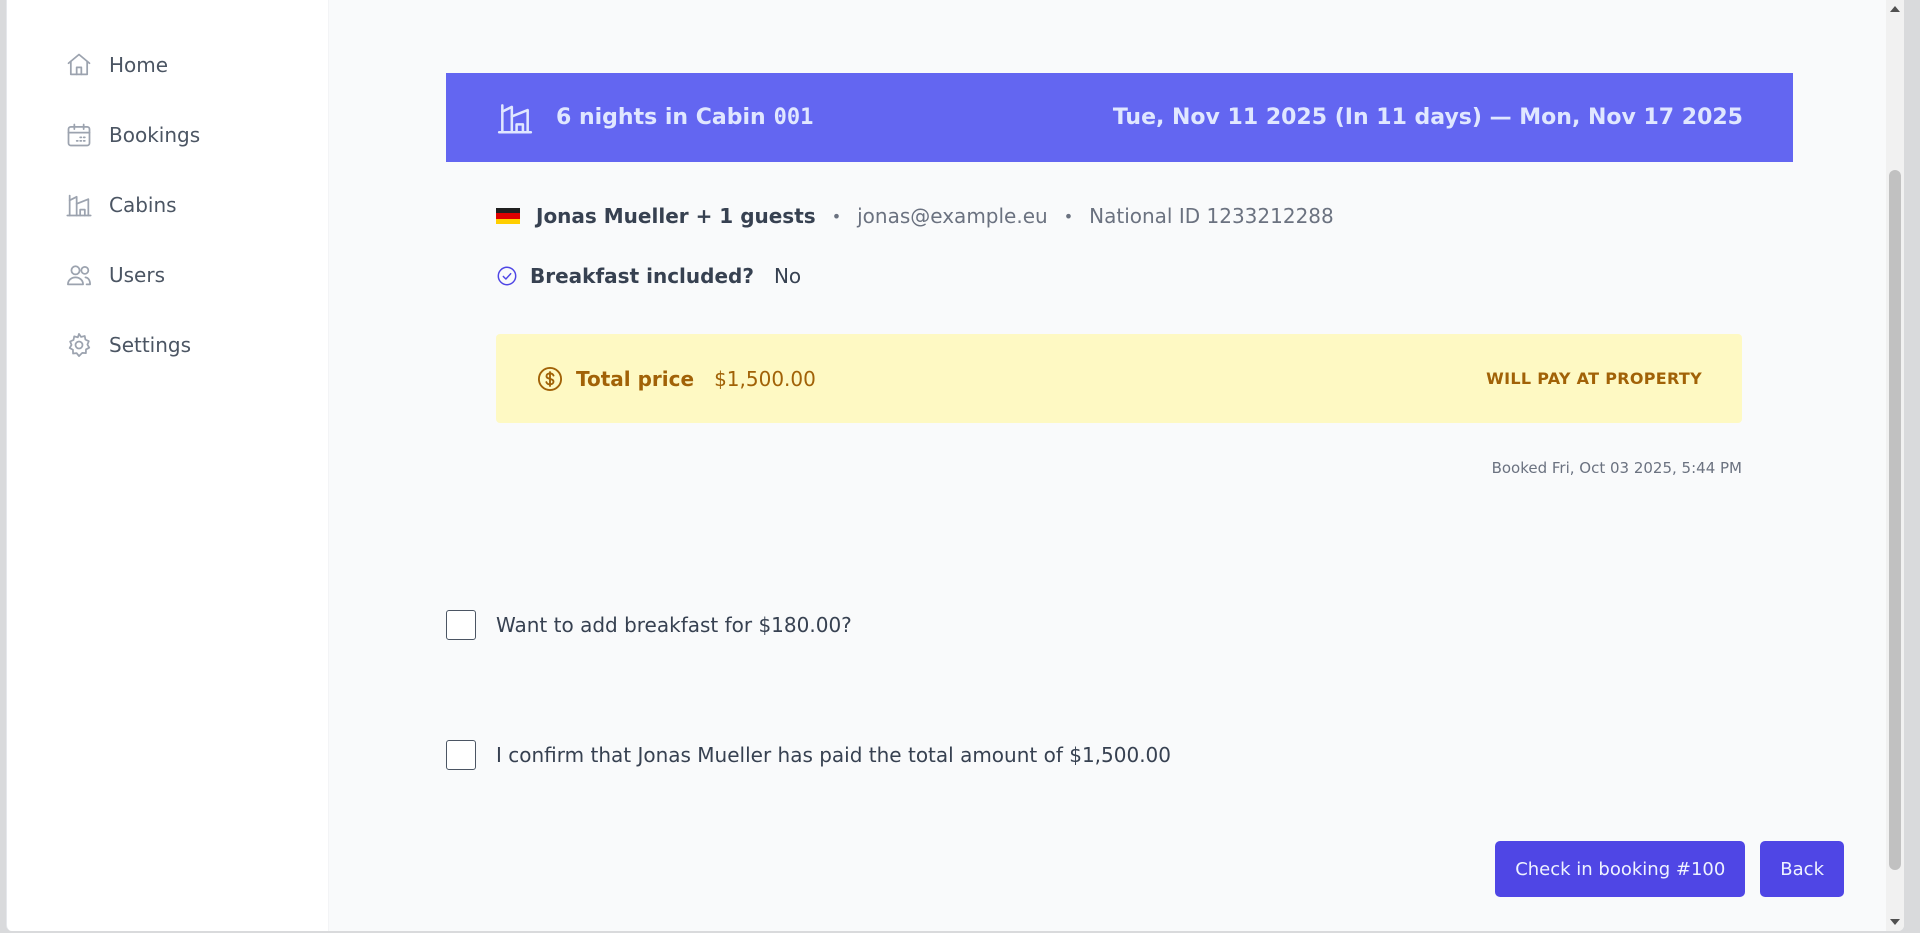 Image resolution: width=1920 pixels, height=933 pixels. I want to click on breakfast-value: No, so click(787, 276).